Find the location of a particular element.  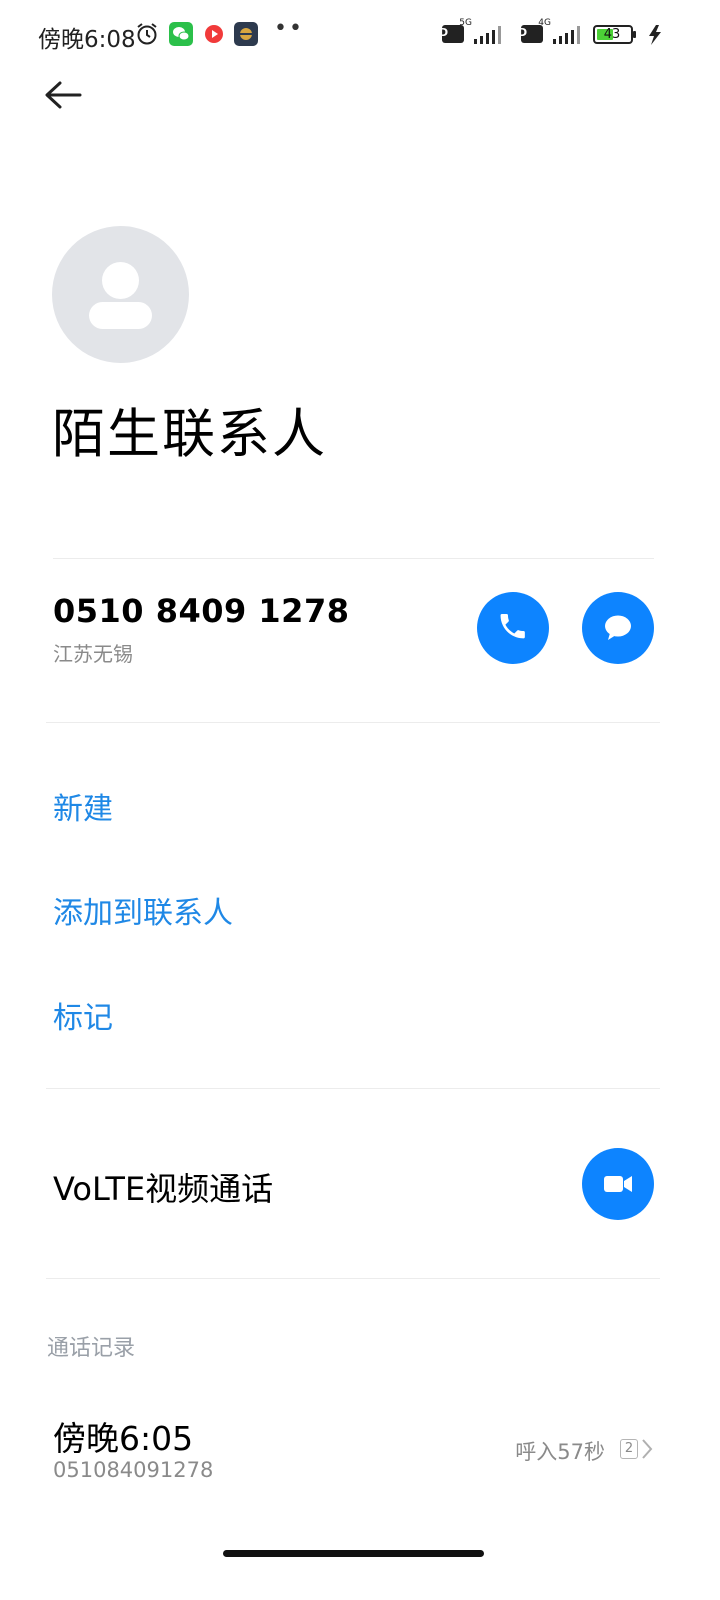

hd-badge-2: HD is located at coordinates (518, 32).